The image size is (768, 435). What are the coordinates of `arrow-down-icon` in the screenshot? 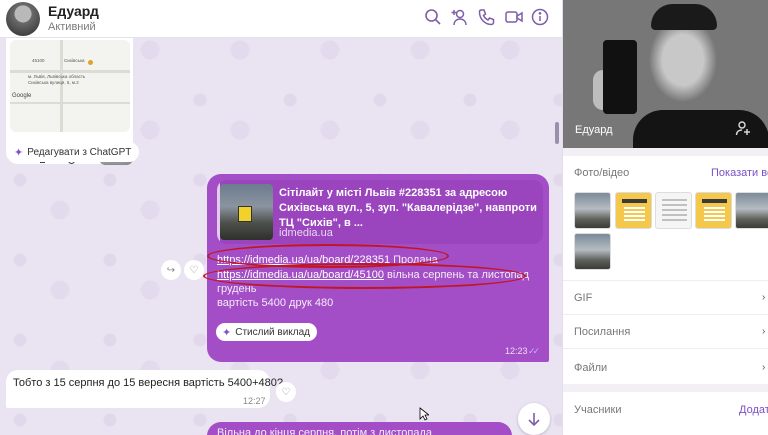 It's located at (534, 420).